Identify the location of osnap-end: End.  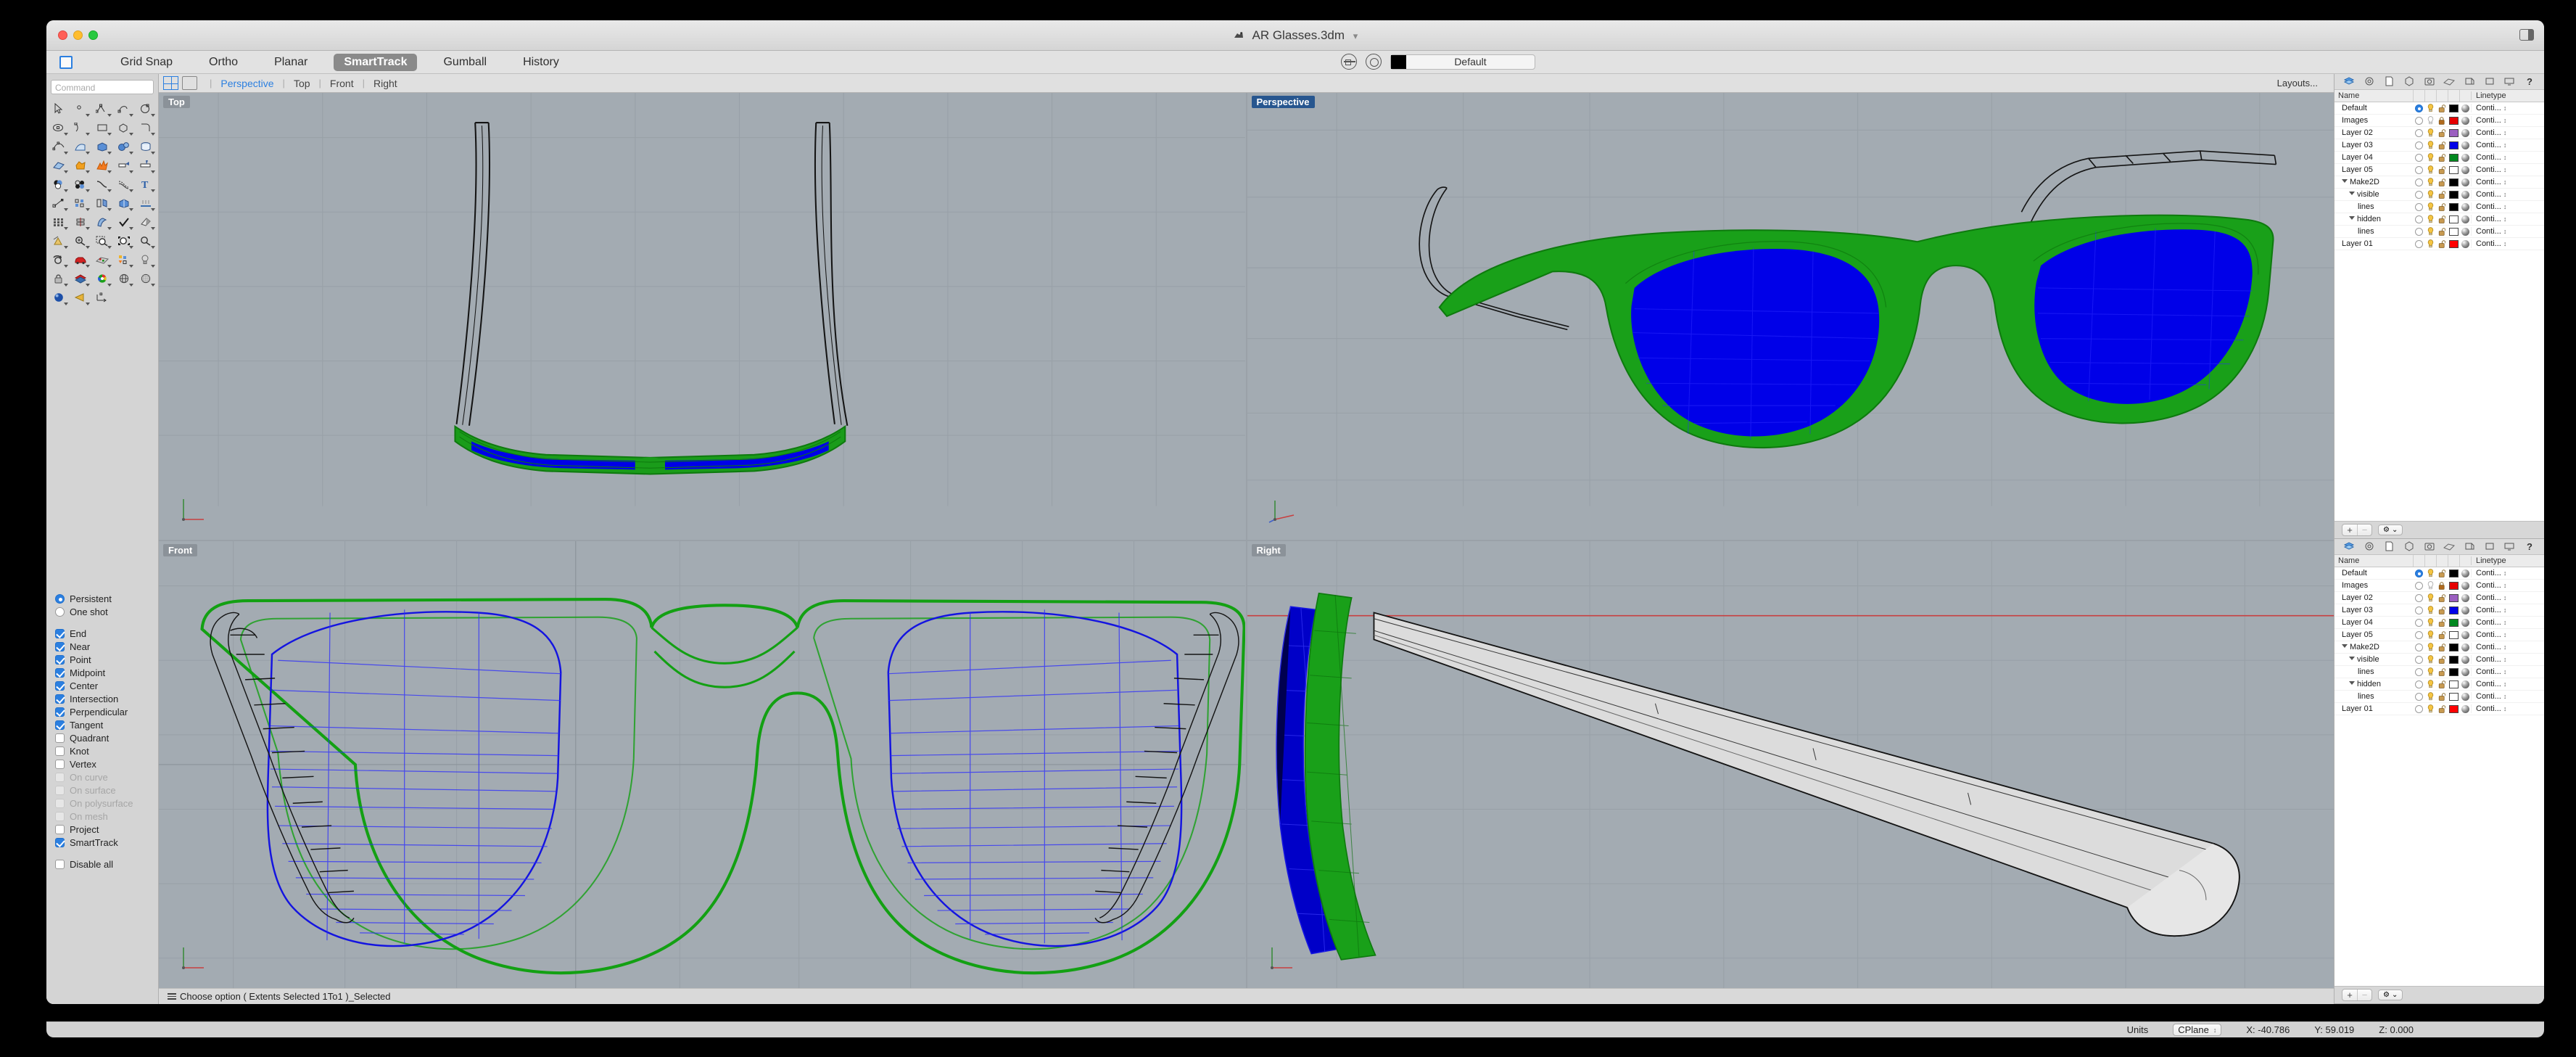
(106, 633).